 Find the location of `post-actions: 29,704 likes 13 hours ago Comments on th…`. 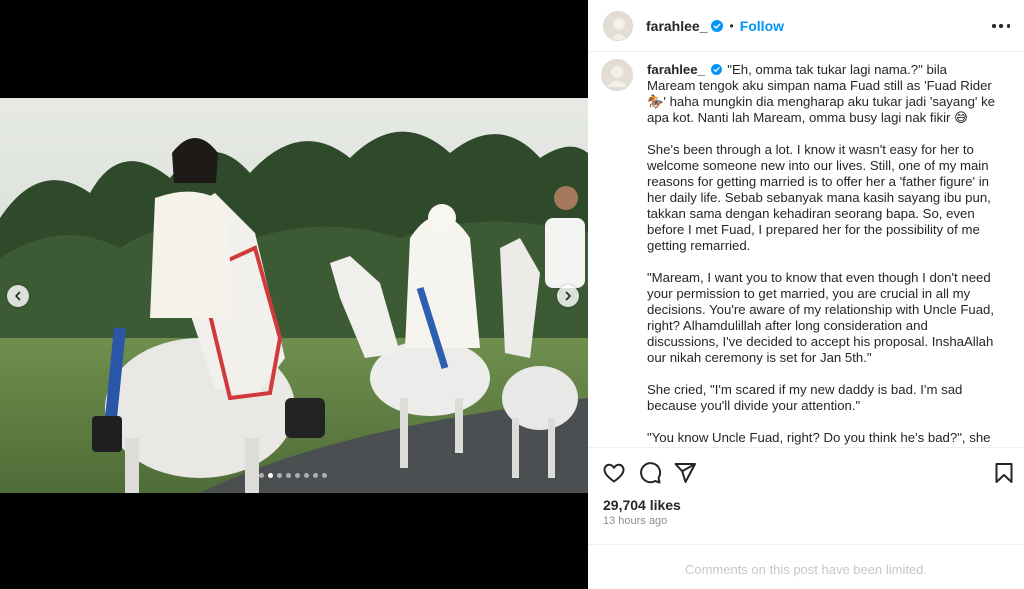

post-actions: 29,704 likes 13 hours ago Comments on th… is located at coordinates (806, 518).